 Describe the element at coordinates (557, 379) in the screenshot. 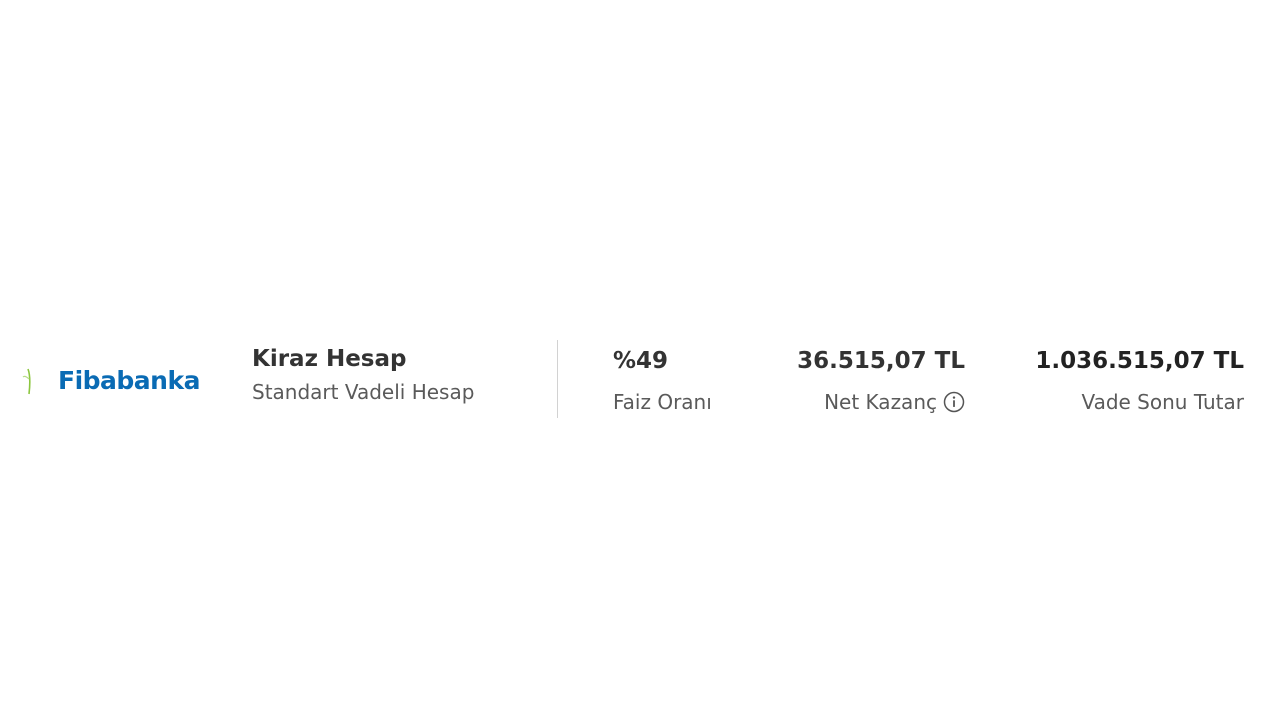

I see `divider` at that location.